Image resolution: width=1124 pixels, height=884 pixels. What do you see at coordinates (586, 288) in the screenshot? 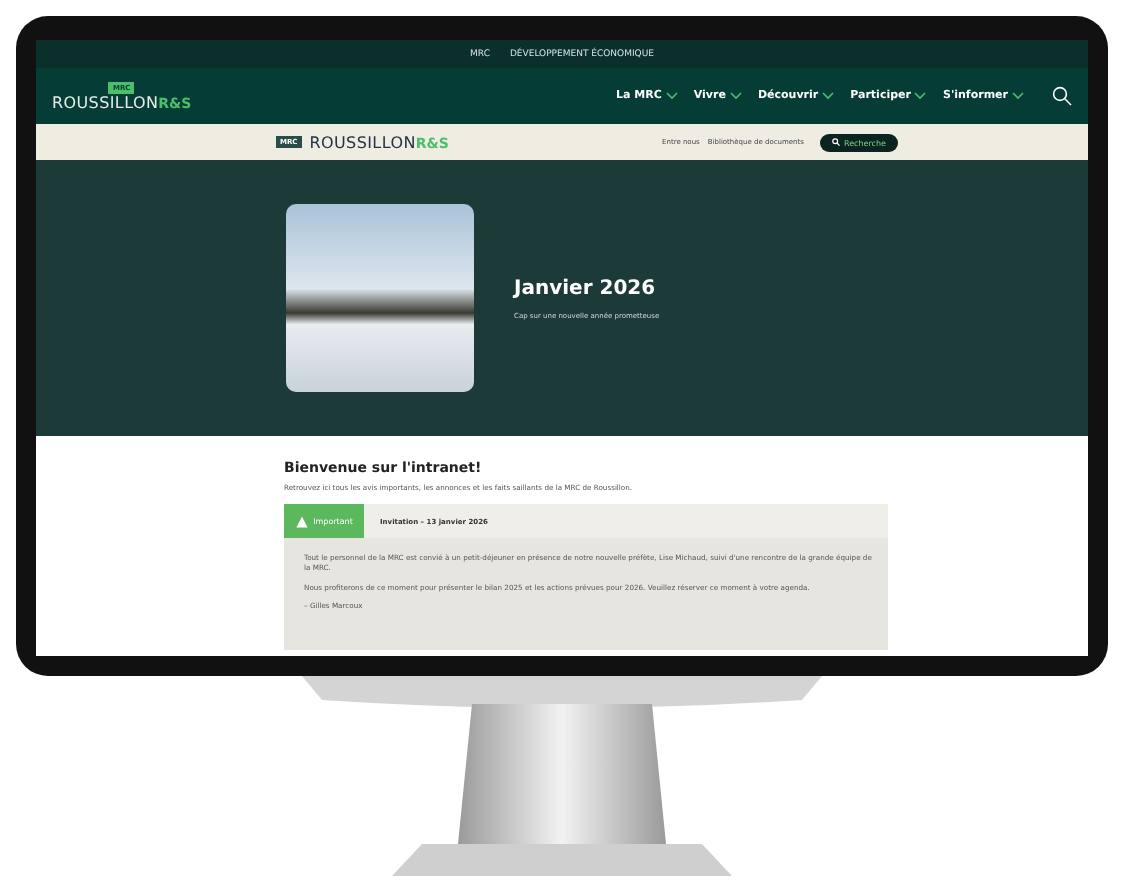
I see `hero-title: Janvier 2026` at bounding box center [586, 288].